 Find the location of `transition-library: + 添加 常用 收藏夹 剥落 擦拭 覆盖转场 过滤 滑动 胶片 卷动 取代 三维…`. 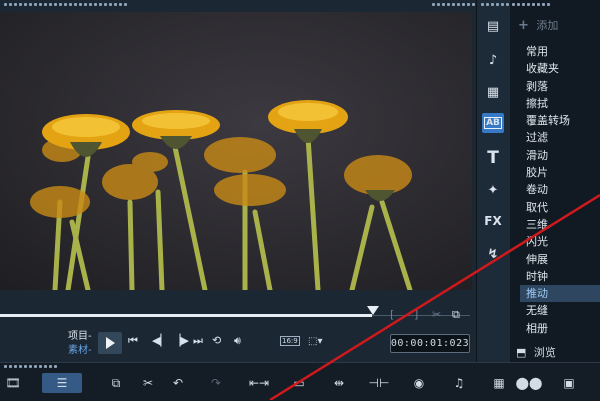

transition-library: + 添加 常用 收藏夹 剥落 擦拭 覆盖转场 过滤 滑动 胶片 卷动 取代 三维… is located at coordinates (555, 181).